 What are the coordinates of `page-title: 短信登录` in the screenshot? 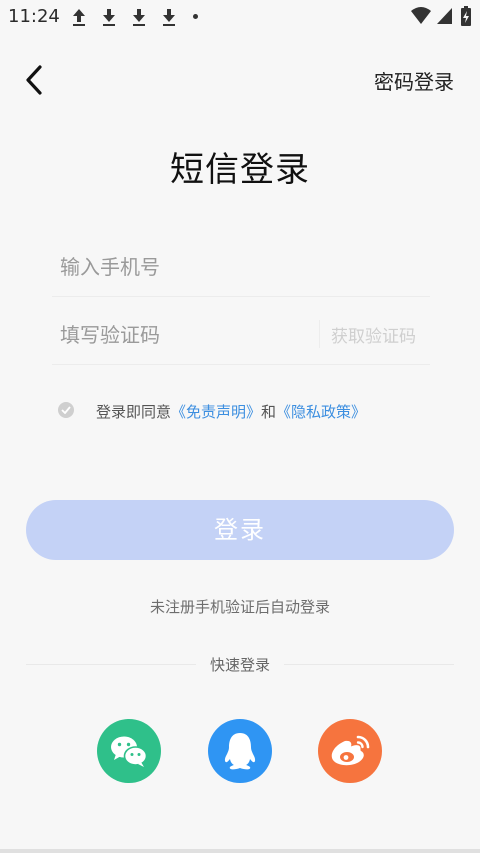 It's located at (240, 170).